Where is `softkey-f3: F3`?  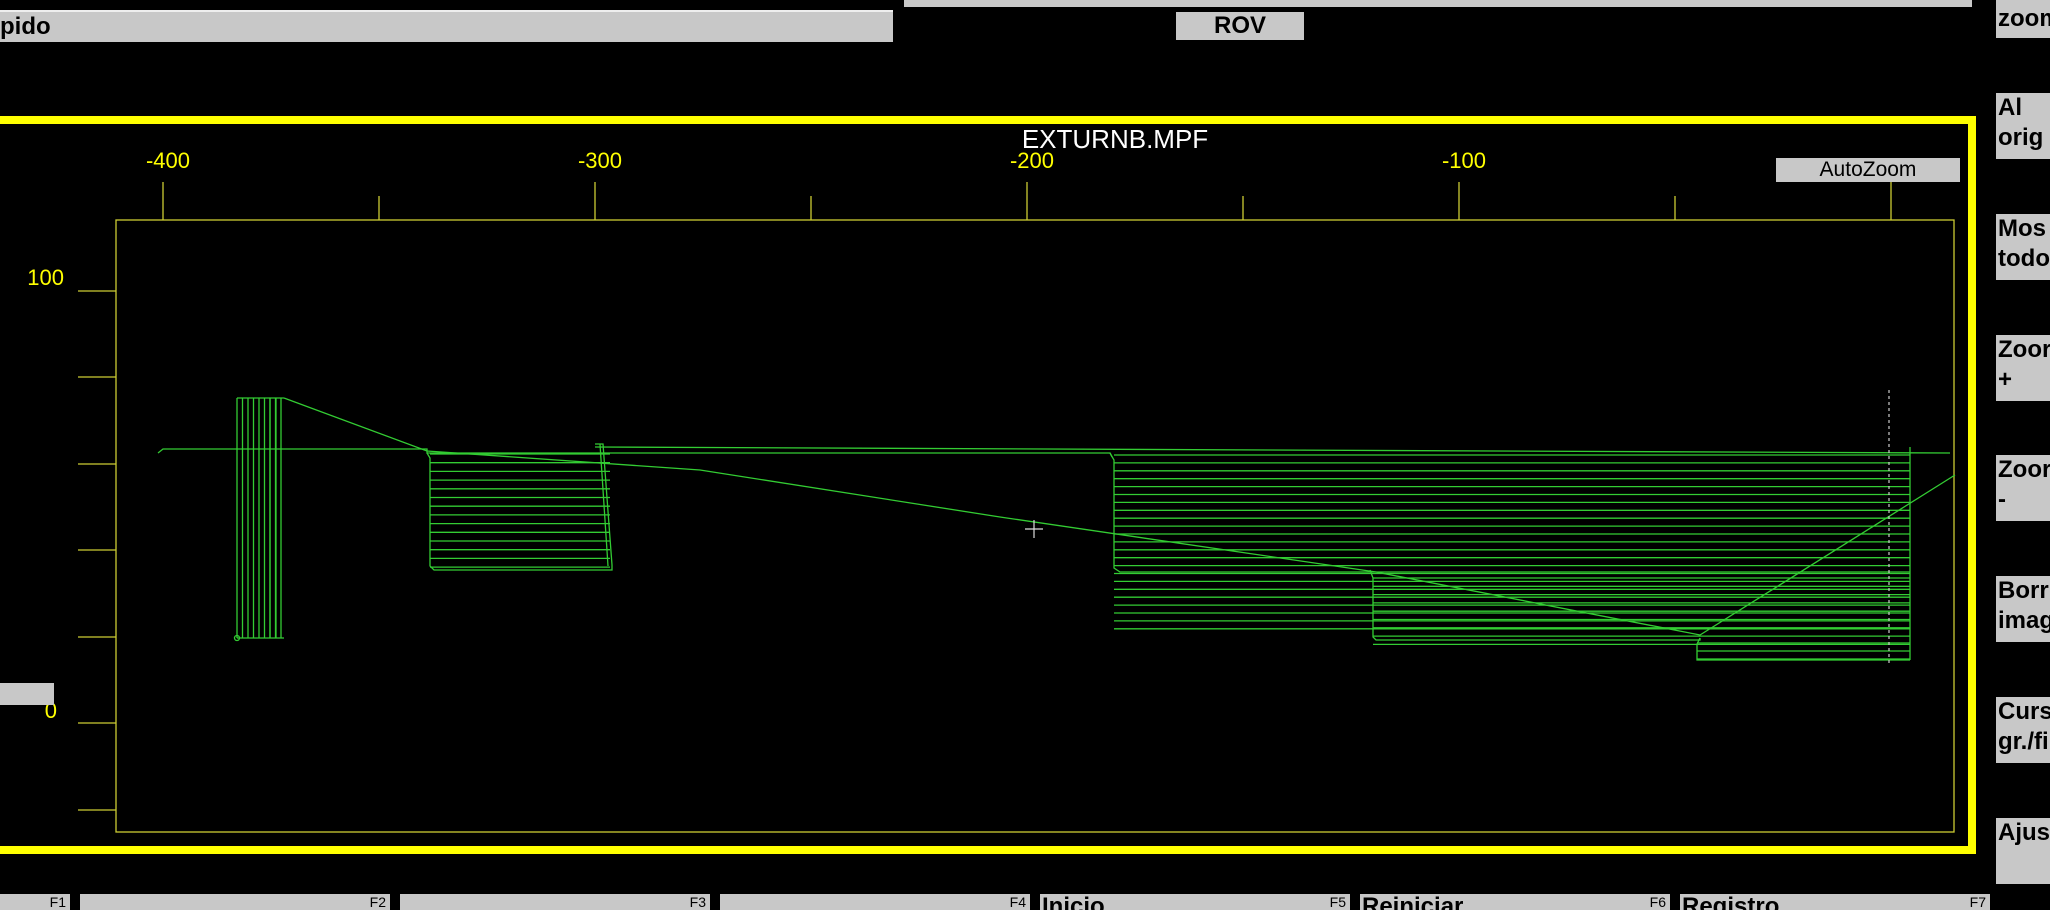 softkey-f3: F3 is located at coordinates (555, 902).